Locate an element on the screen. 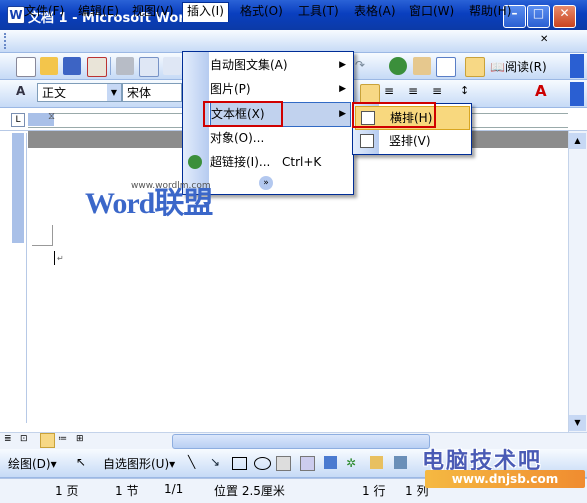 Image resolution: width=587 pixels, height=503 pixels. wordart-icon is located at coordinates (330, 462).